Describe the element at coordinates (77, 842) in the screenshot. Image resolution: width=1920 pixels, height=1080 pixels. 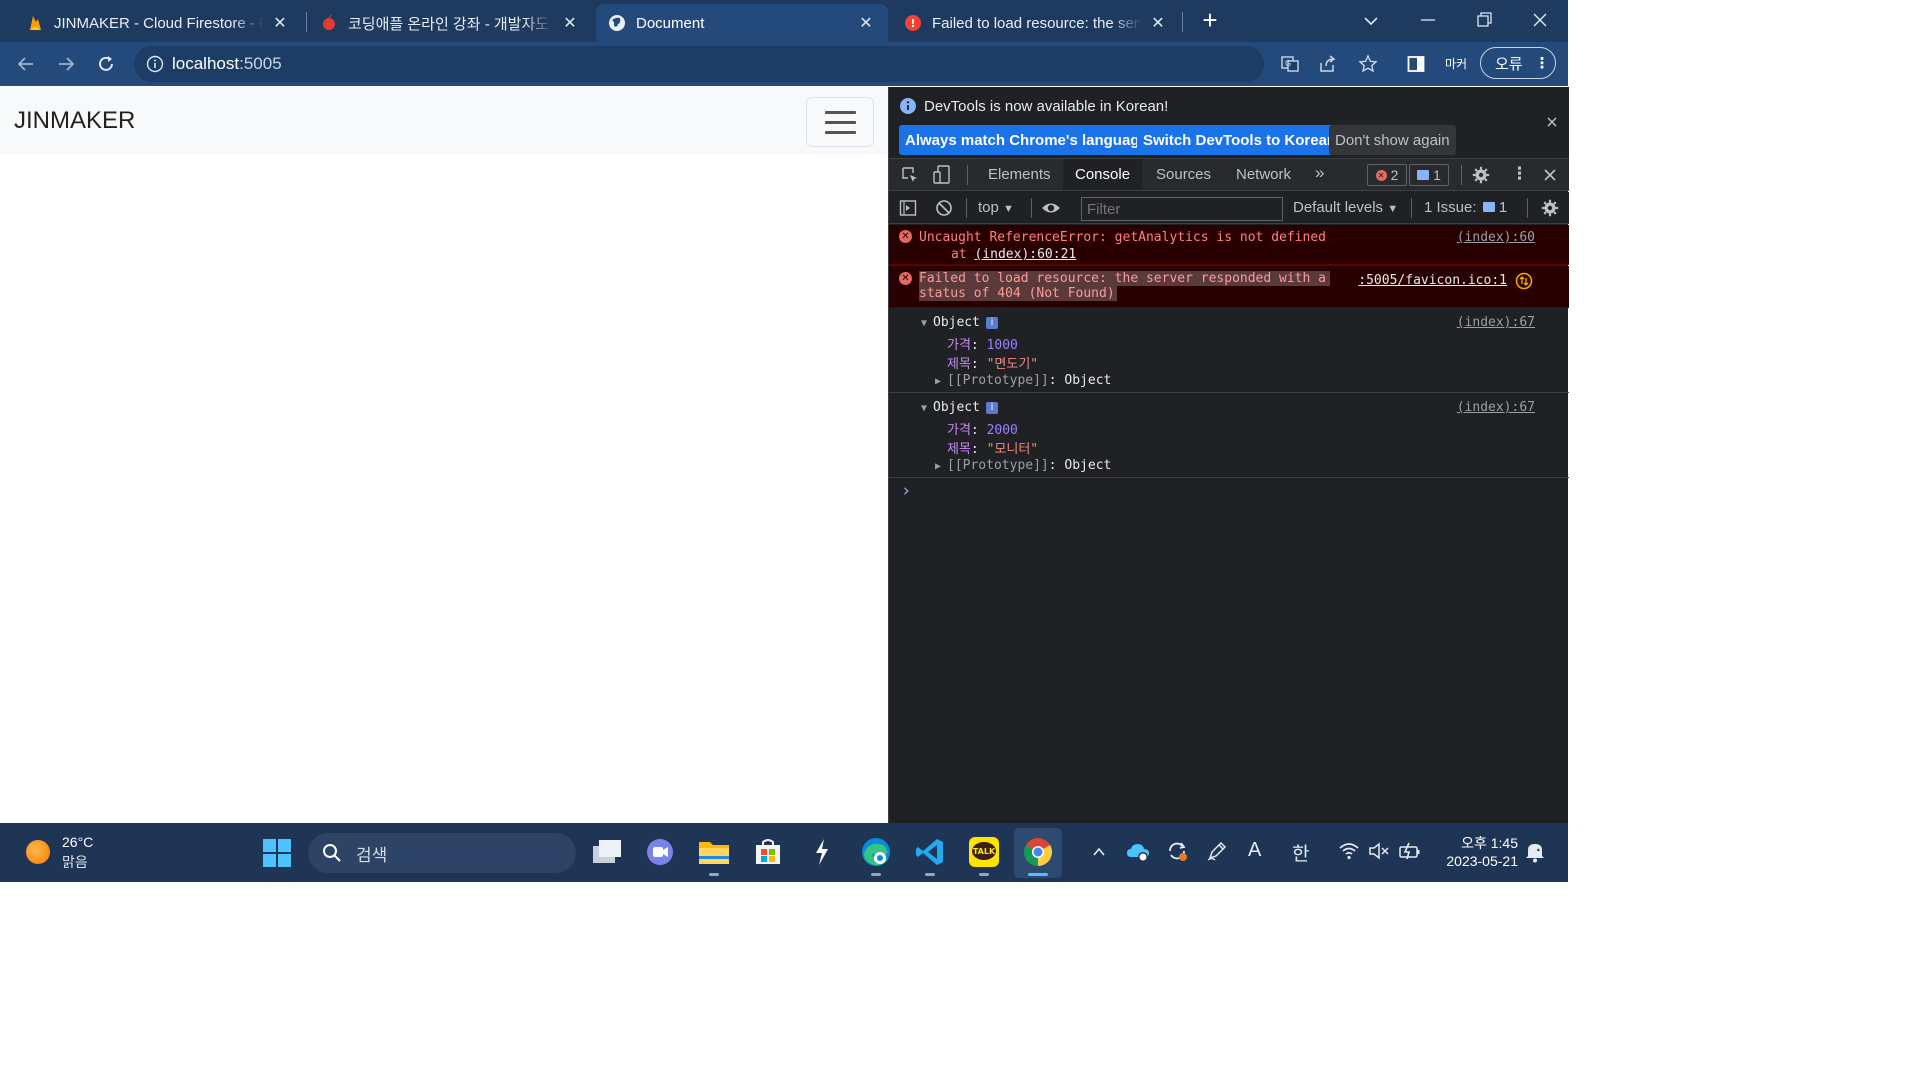
I see `weather-temp: 26°C` at that location.